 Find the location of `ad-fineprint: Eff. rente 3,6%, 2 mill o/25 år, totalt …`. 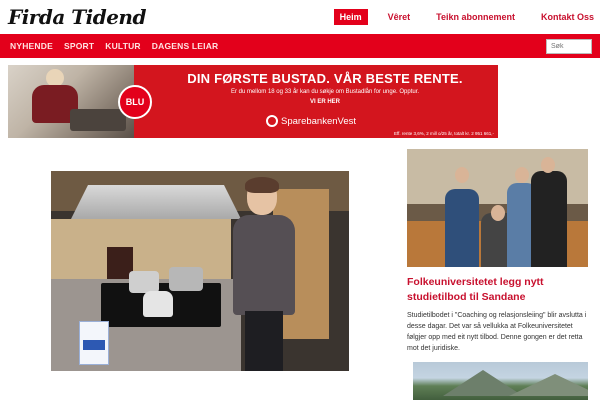

ad-fineprint: Eff. rente 3,6%, 2 mill o/25 år, totalt … is located at coordinates (444, 133).